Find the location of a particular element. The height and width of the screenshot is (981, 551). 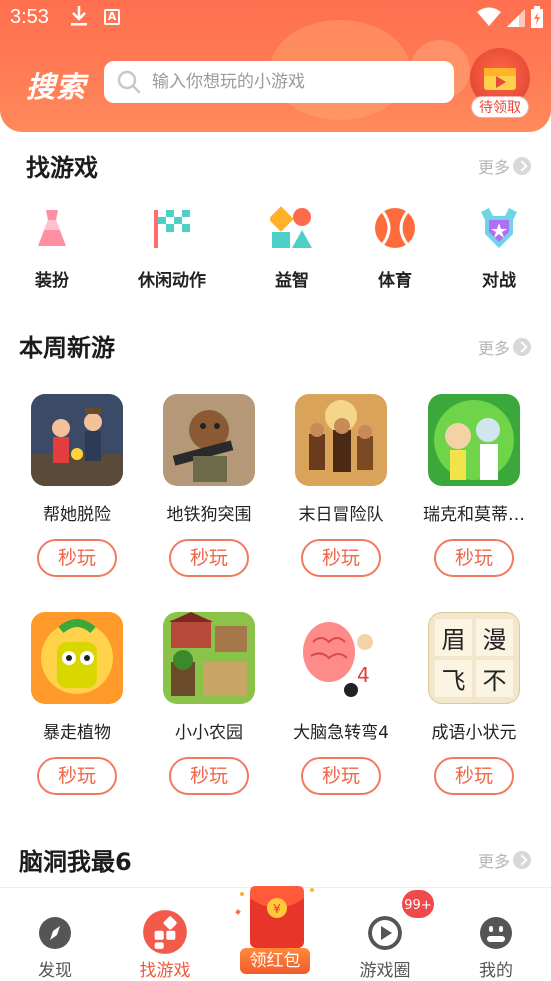

search-title: 搜索 is located at coordinates (56, 87).